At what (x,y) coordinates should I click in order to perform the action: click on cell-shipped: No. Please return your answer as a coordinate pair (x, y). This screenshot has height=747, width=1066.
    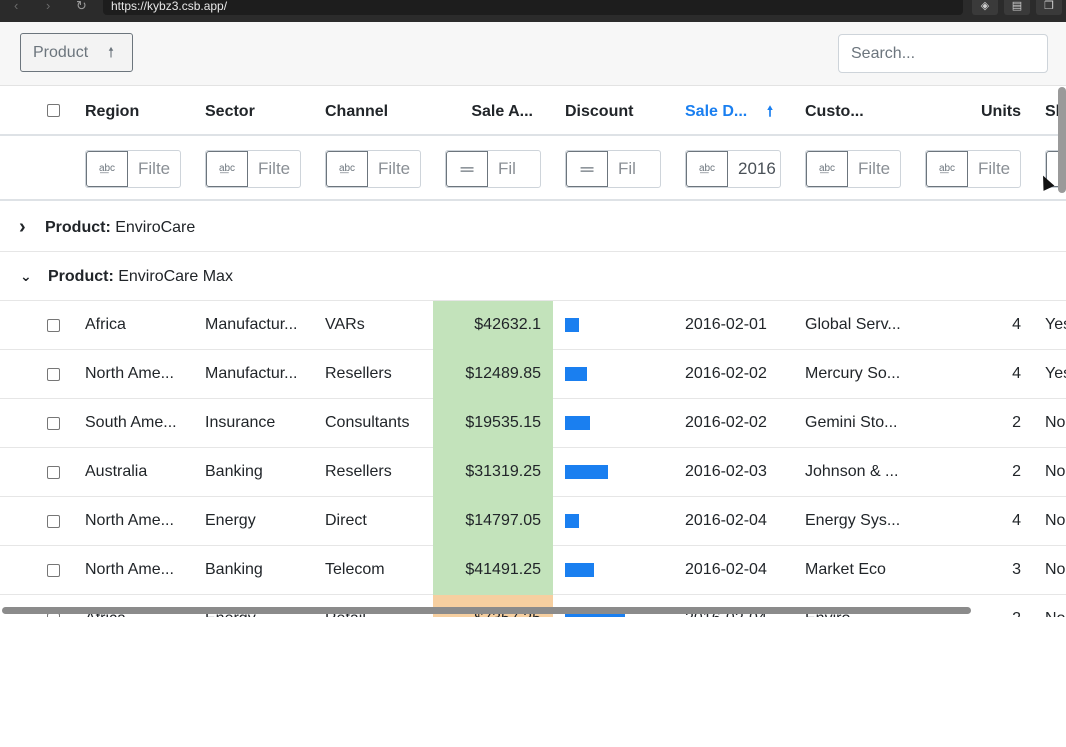
    Looking at the image, I should click on (1055, 569).